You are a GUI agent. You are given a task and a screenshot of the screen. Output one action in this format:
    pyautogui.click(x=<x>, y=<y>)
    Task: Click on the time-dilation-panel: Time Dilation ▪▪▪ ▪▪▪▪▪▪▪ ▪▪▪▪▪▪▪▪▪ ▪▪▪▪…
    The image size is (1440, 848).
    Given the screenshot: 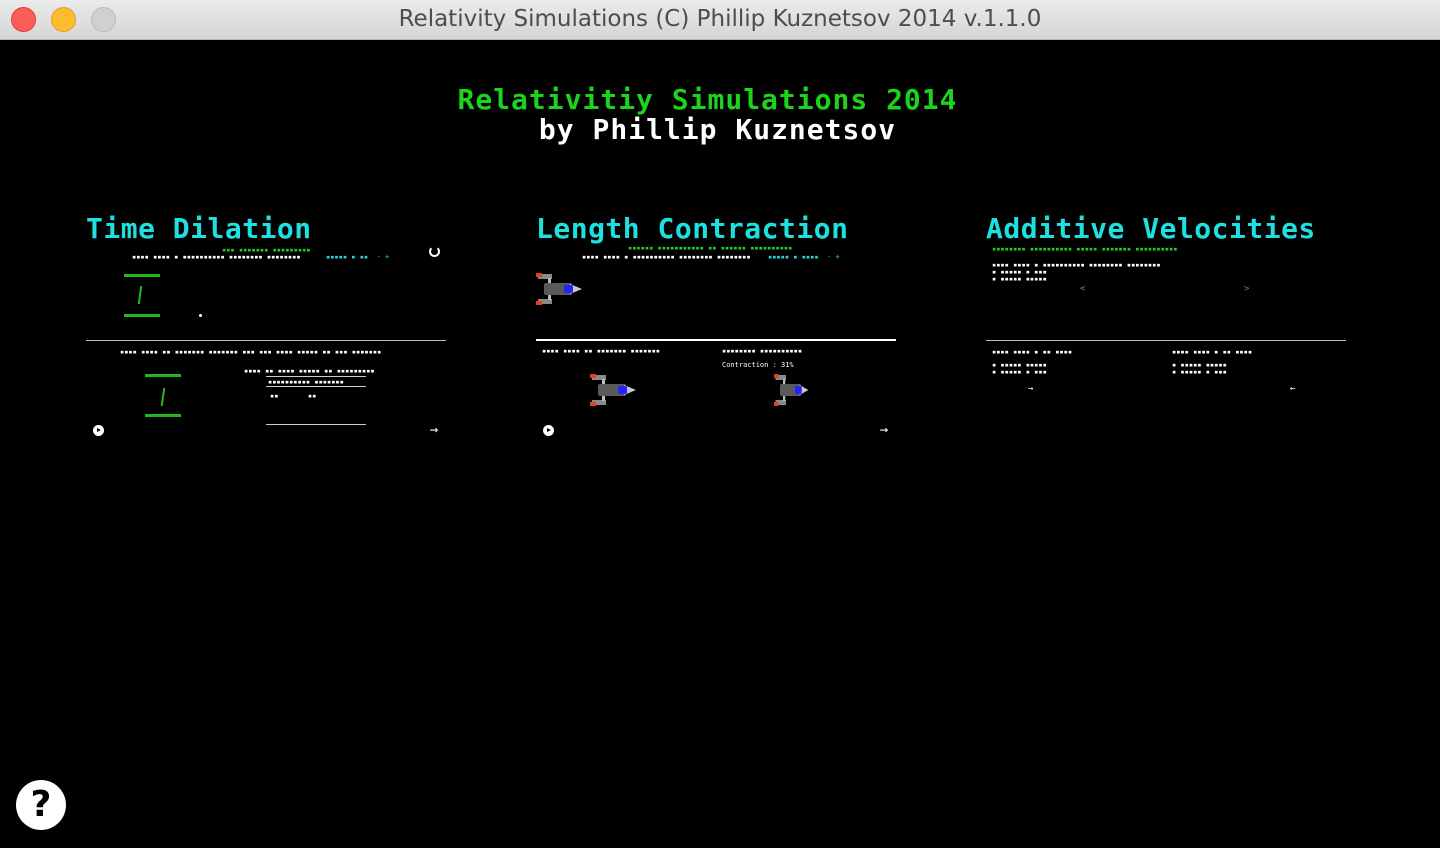 What is the action you would take?
    pyautogui.click(x=267, y=328)
    